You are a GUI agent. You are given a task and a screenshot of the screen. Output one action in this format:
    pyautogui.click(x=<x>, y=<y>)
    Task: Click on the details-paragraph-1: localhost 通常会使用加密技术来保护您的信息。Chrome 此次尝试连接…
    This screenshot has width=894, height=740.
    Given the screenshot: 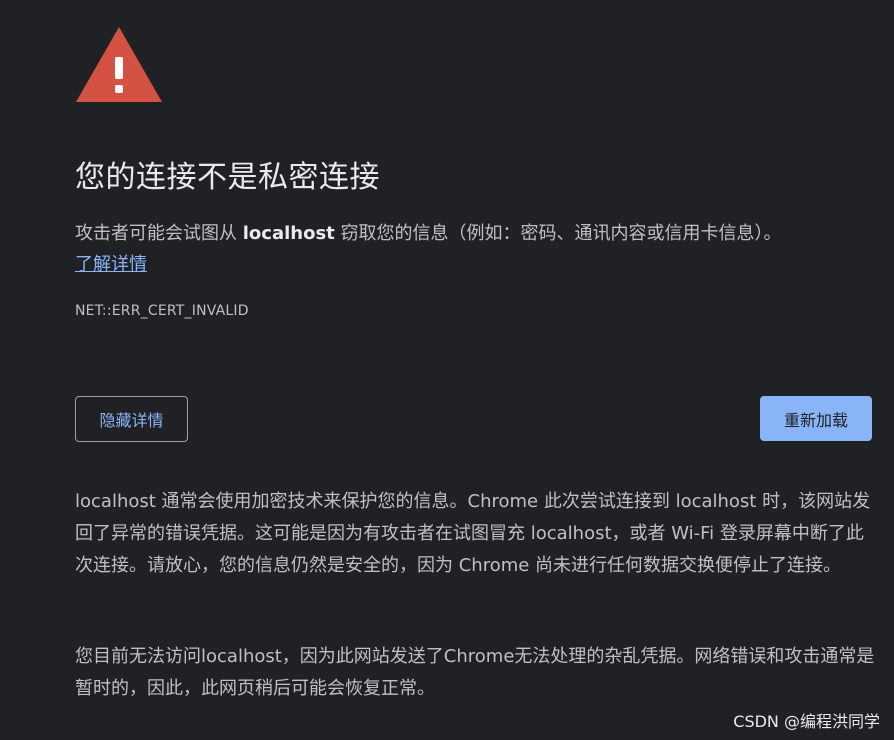 What is the action you would take?
    pyautogui.click(x=473, y=533)
    